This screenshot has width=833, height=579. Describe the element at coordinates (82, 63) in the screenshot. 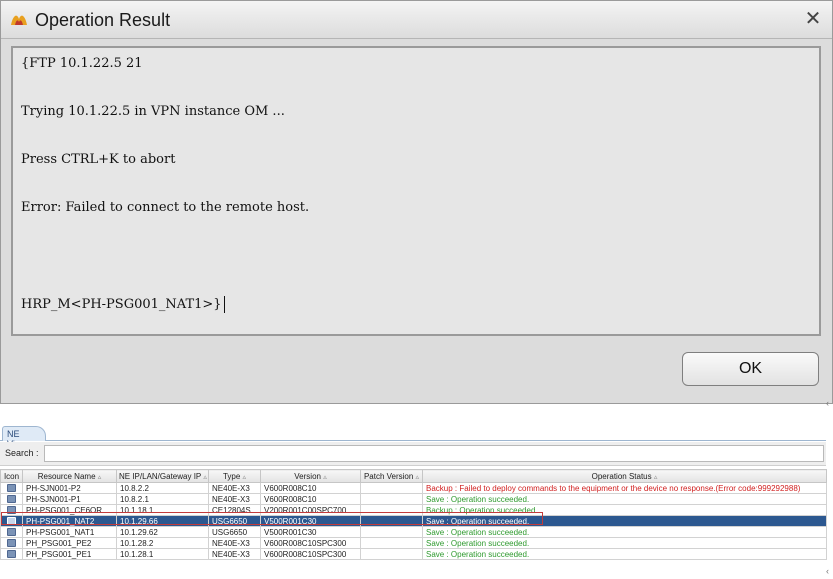

I see `console-line: {FTP 10.1.22.5 21` at that location.